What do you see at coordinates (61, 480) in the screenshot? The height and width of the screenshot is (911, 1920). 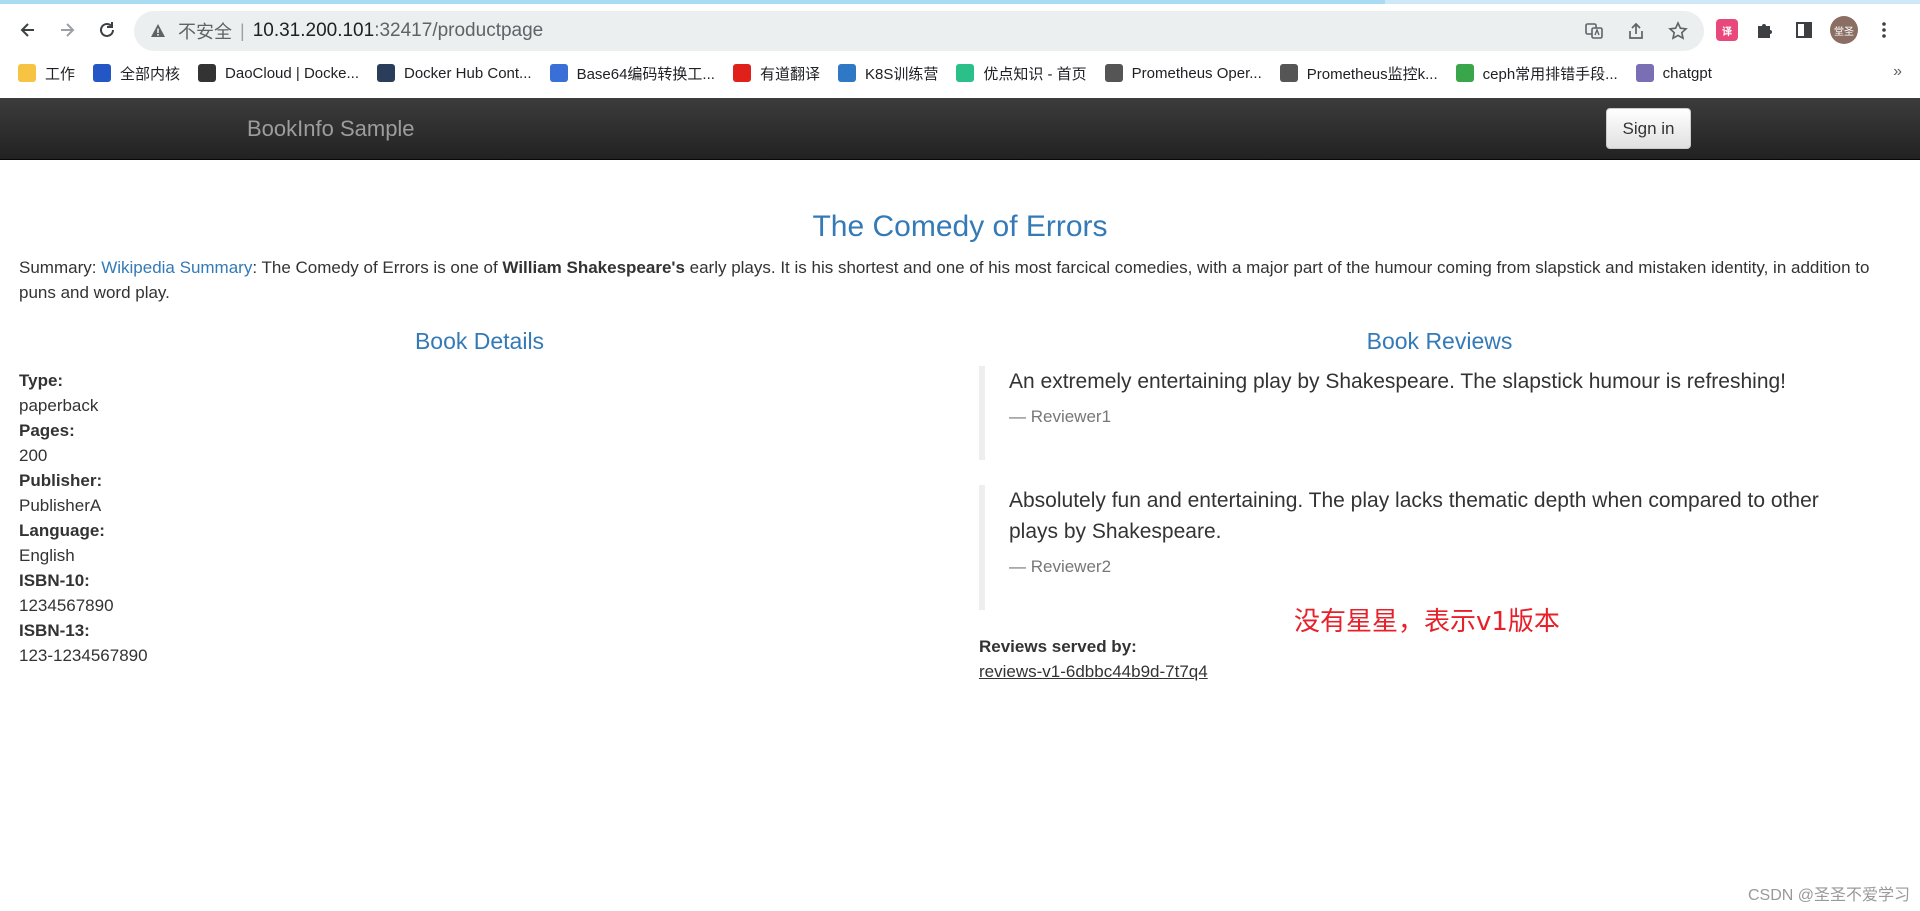 I see `detail-label: Publisher:` at bounding box center [61, 480].